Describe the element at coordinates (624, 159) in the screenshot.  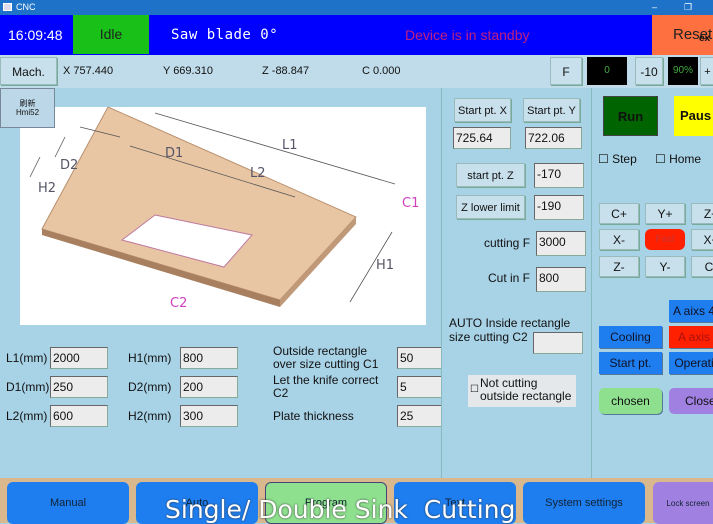
I see `step-label: Step` at that location.